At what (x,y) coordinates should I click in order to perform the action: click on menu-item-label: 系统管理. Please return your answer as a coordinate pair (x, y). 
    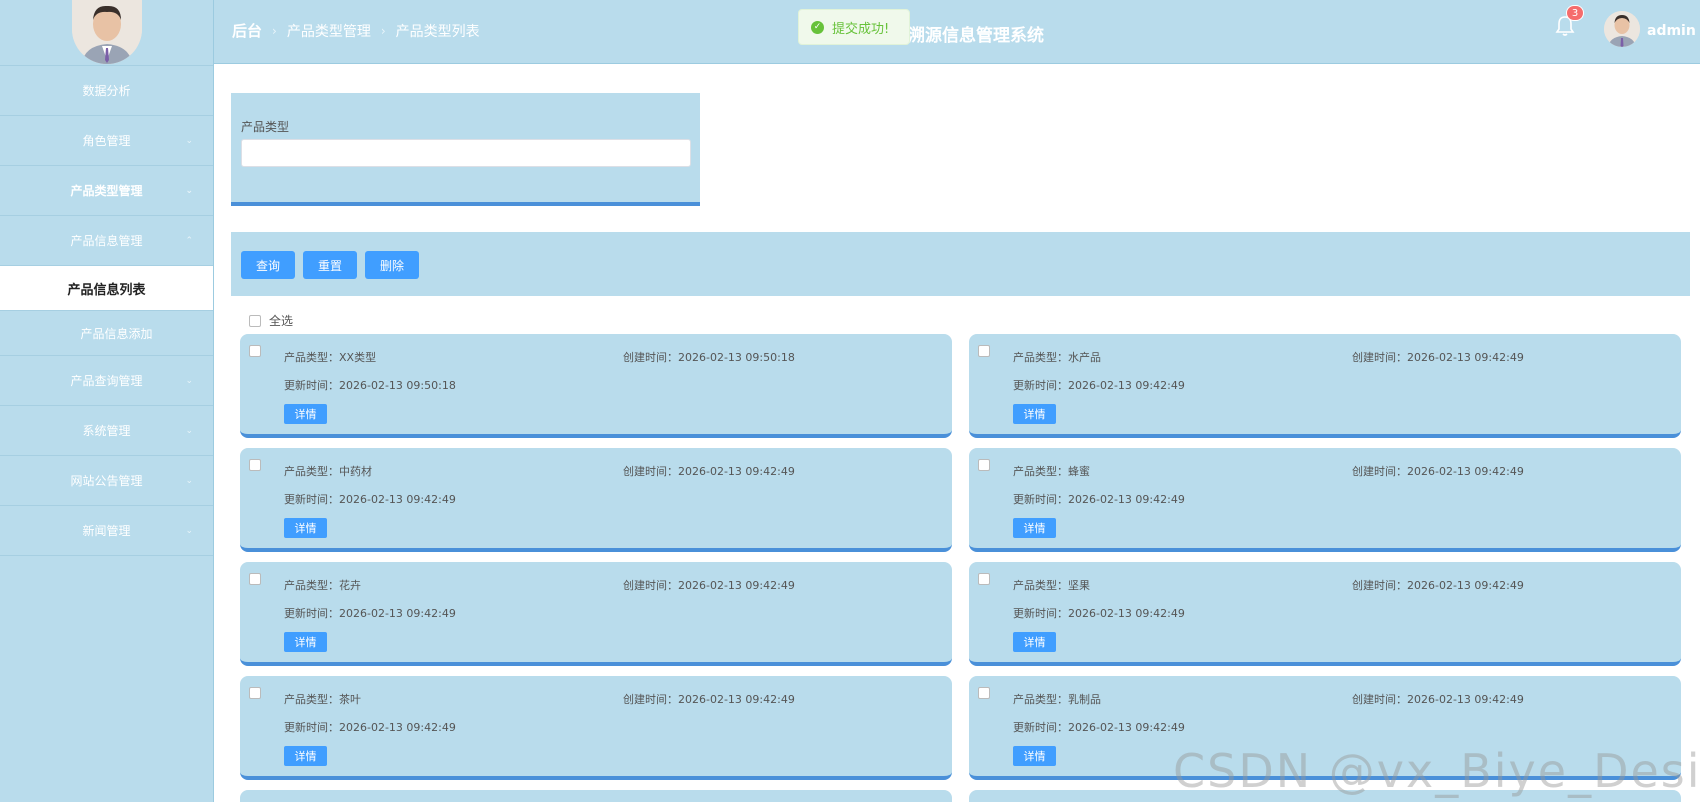
    Looking at the image, I should click on (106, 431).